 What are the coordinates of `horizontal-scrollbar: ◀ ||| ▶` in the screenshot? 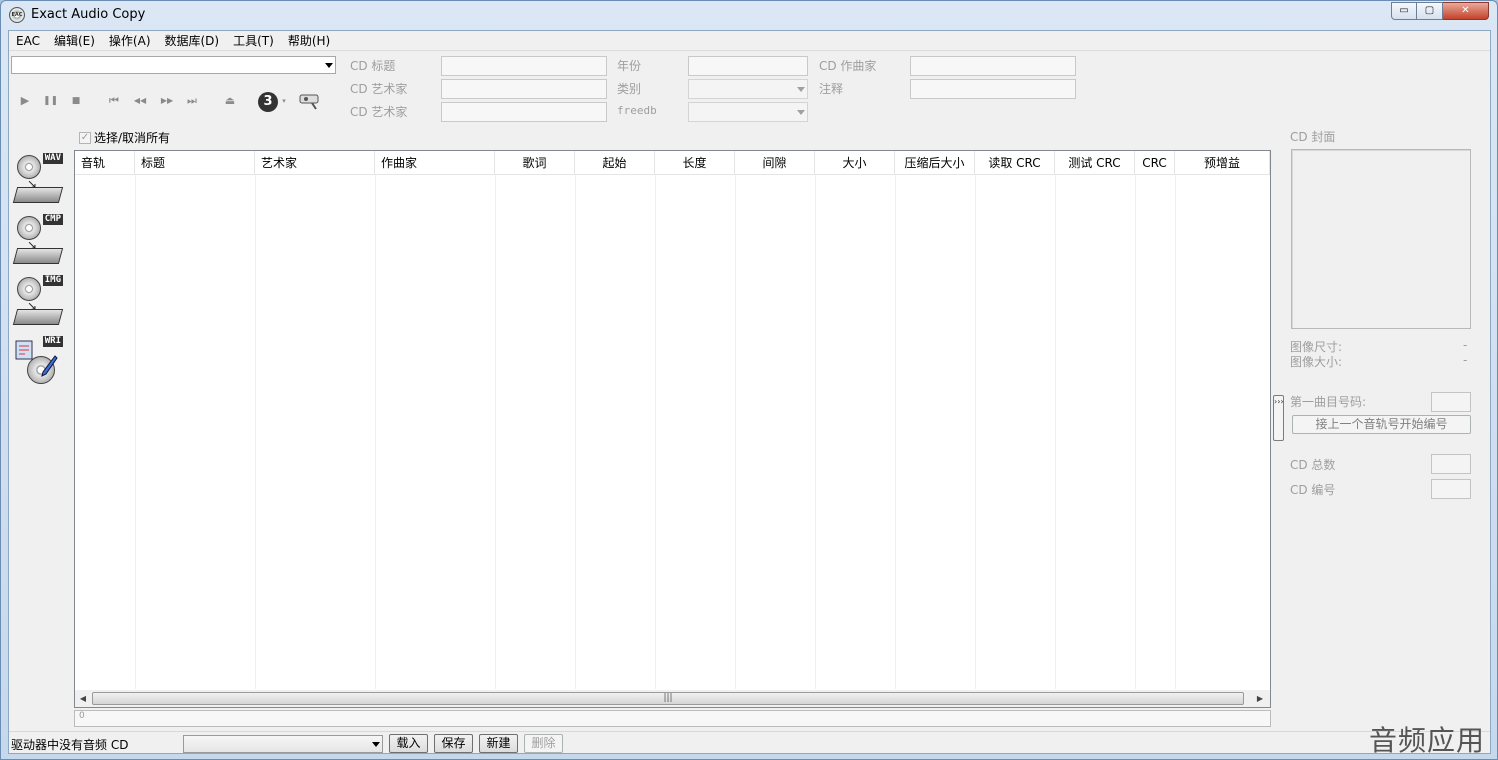 It's located at (672, 698).